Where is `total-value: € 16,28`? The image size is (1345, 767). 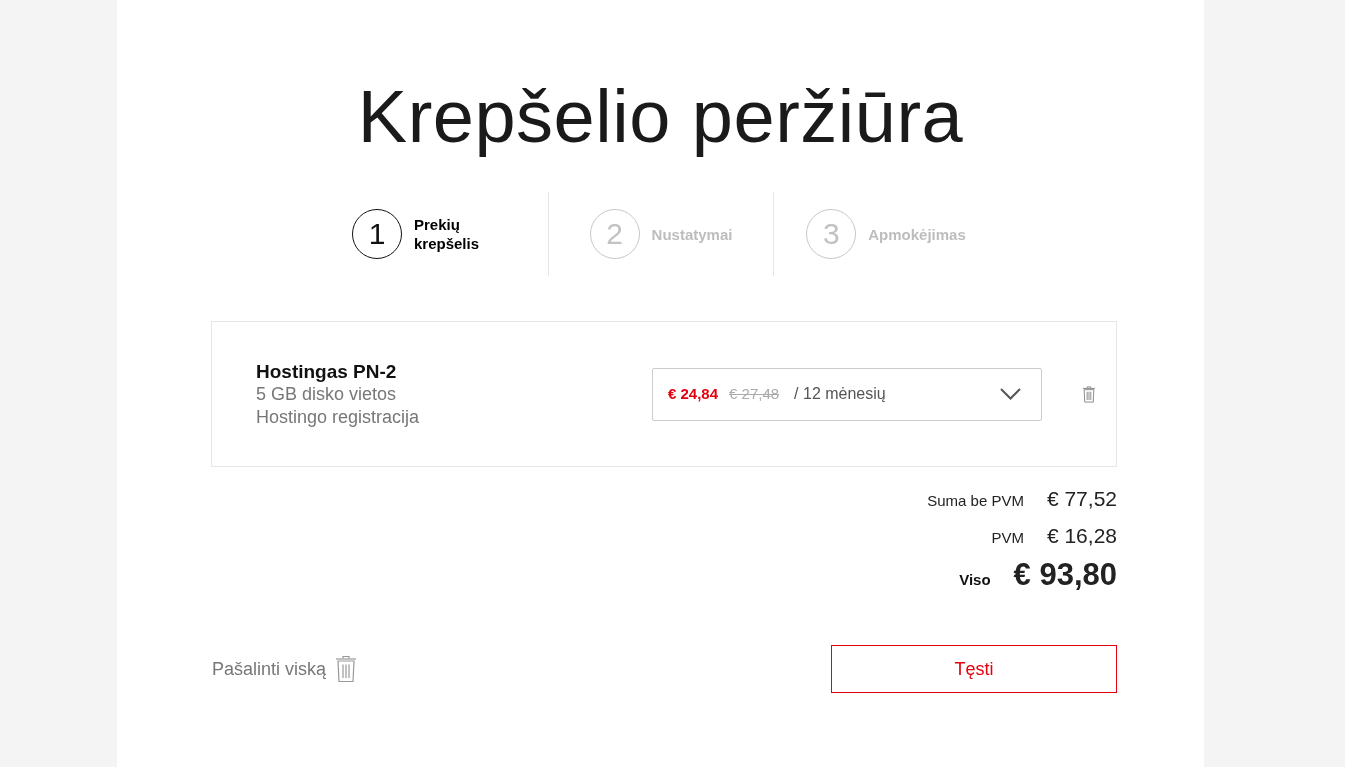 total-value: € 16,28 is located at coordinates (1081, 535).